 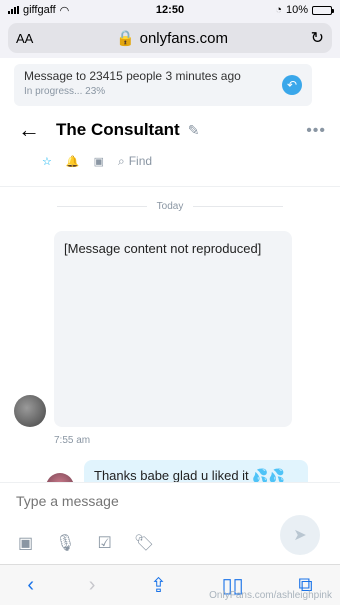 I want to click on price-tag-icon: 🏷, so click(x=144, y=543).